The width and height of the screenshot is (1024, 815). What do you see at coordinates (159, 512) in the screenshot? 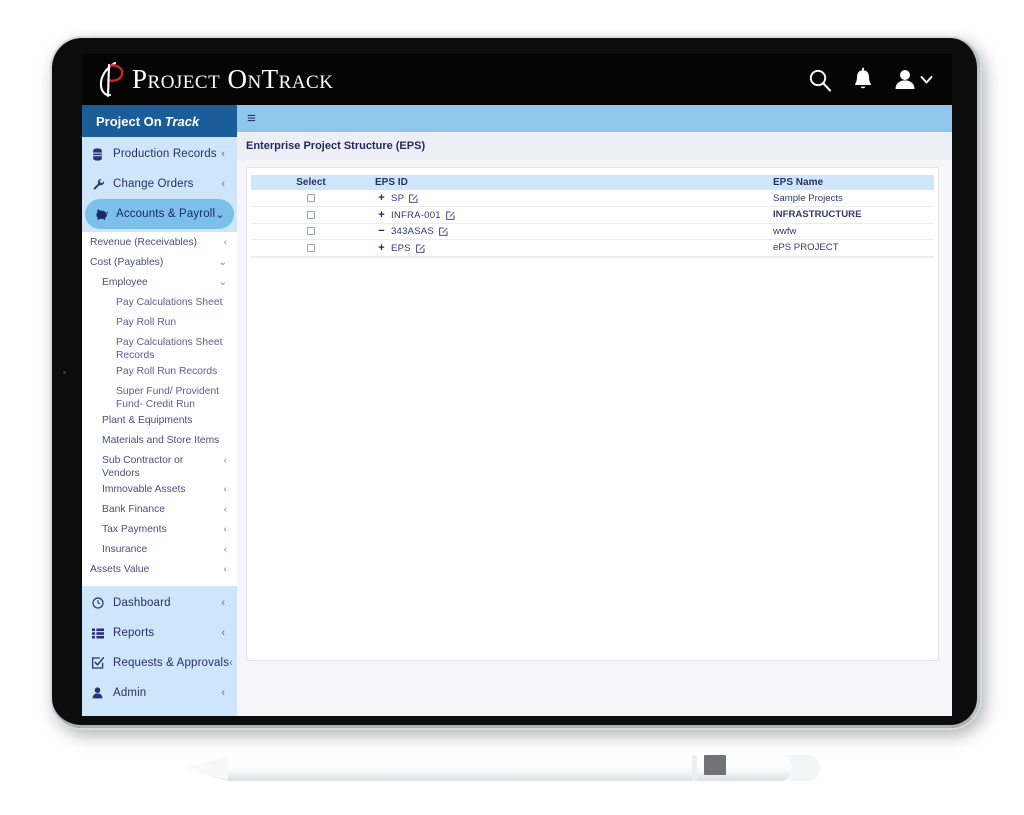
I see `sidebar-subitem: Bank Finance ‹` at bounding box center [159, 512].